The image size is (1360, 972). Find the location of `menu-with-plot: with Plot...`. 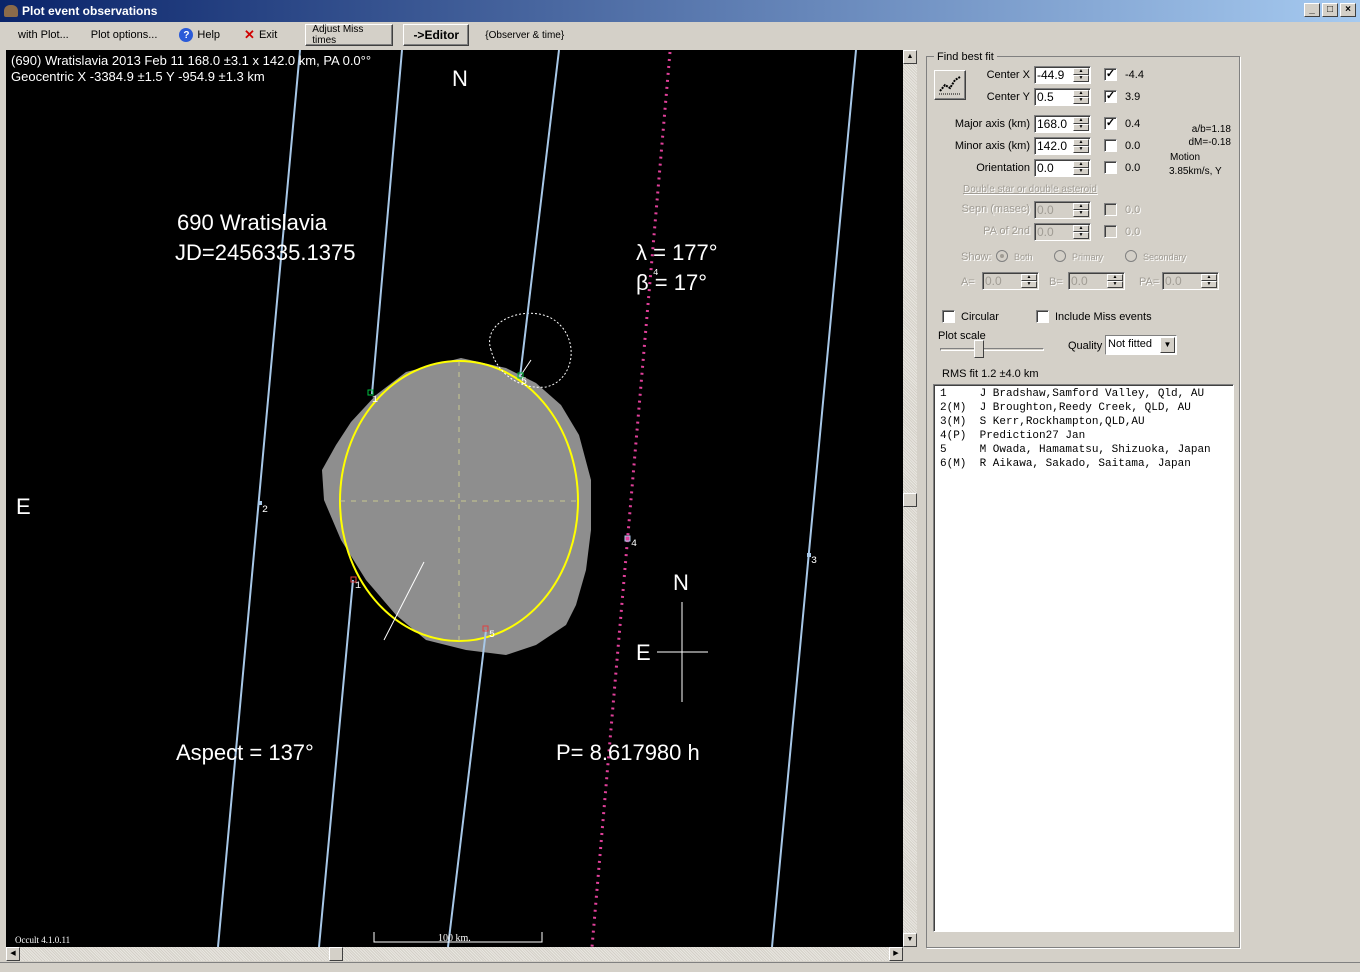

menu-with-plot: with Plot... is located at coordinates (43, 35).